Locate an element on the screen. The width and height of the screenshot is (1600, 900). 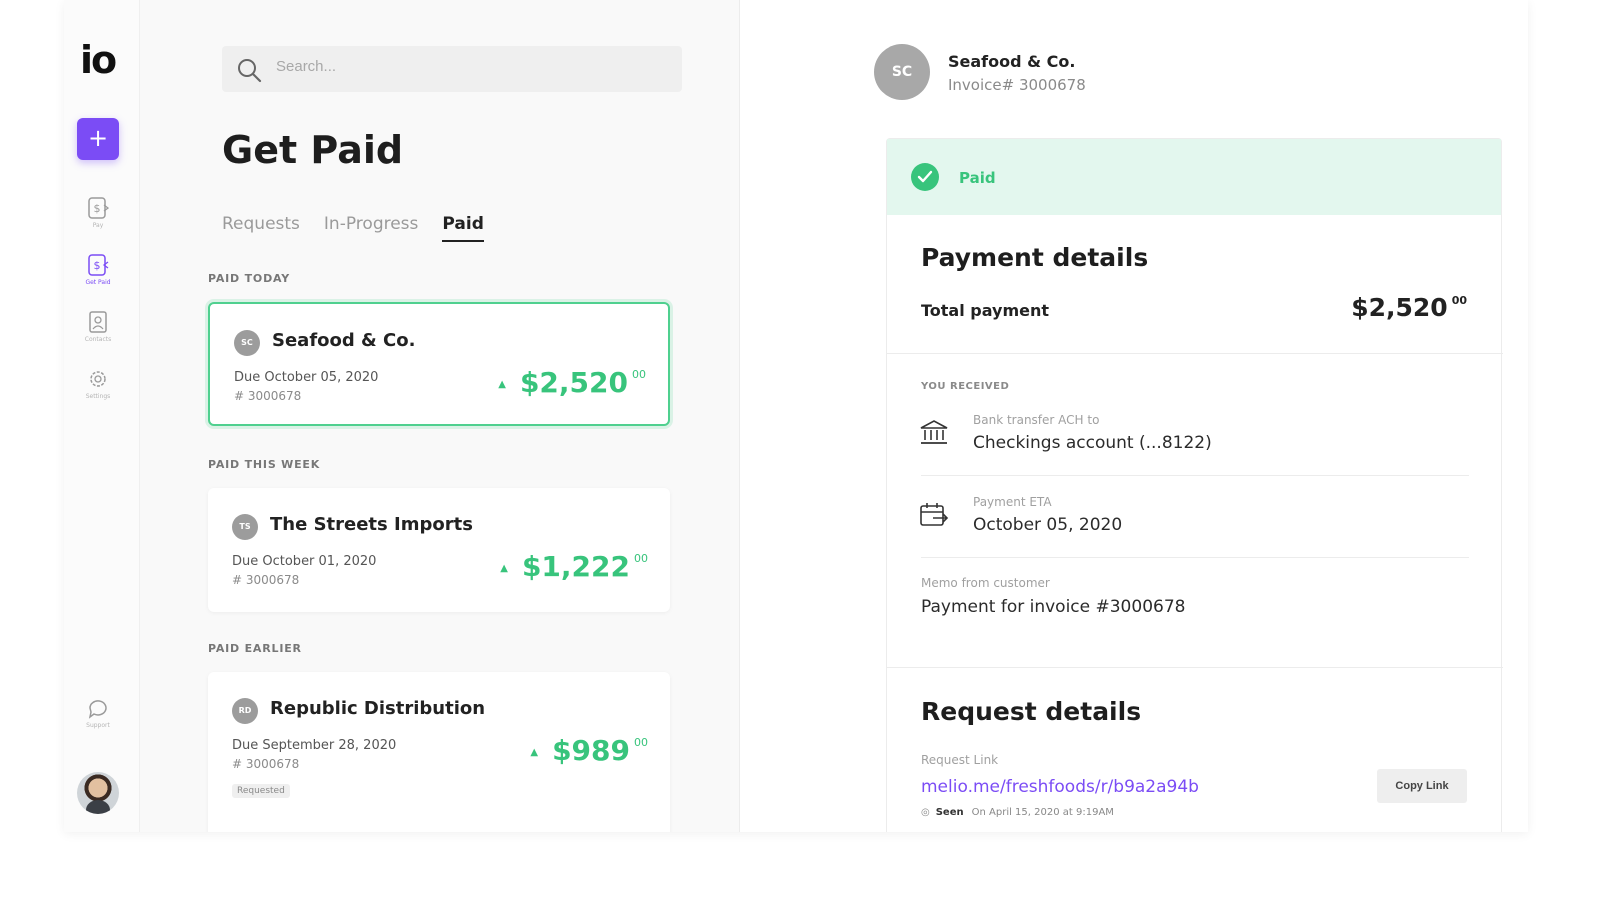
status-banner: Paid is located at coordinates (1194, 177).